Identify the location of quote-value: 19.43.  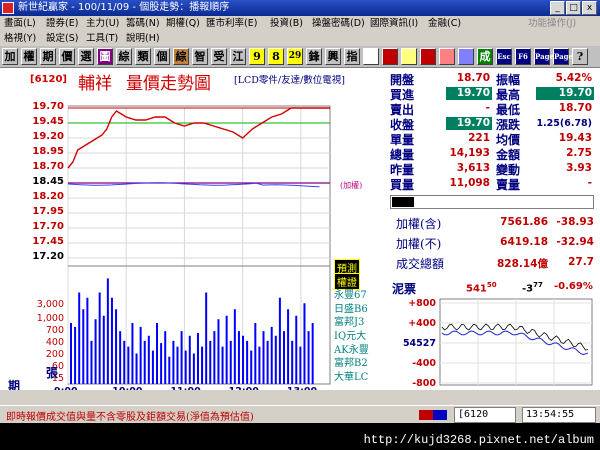
(575, 138).